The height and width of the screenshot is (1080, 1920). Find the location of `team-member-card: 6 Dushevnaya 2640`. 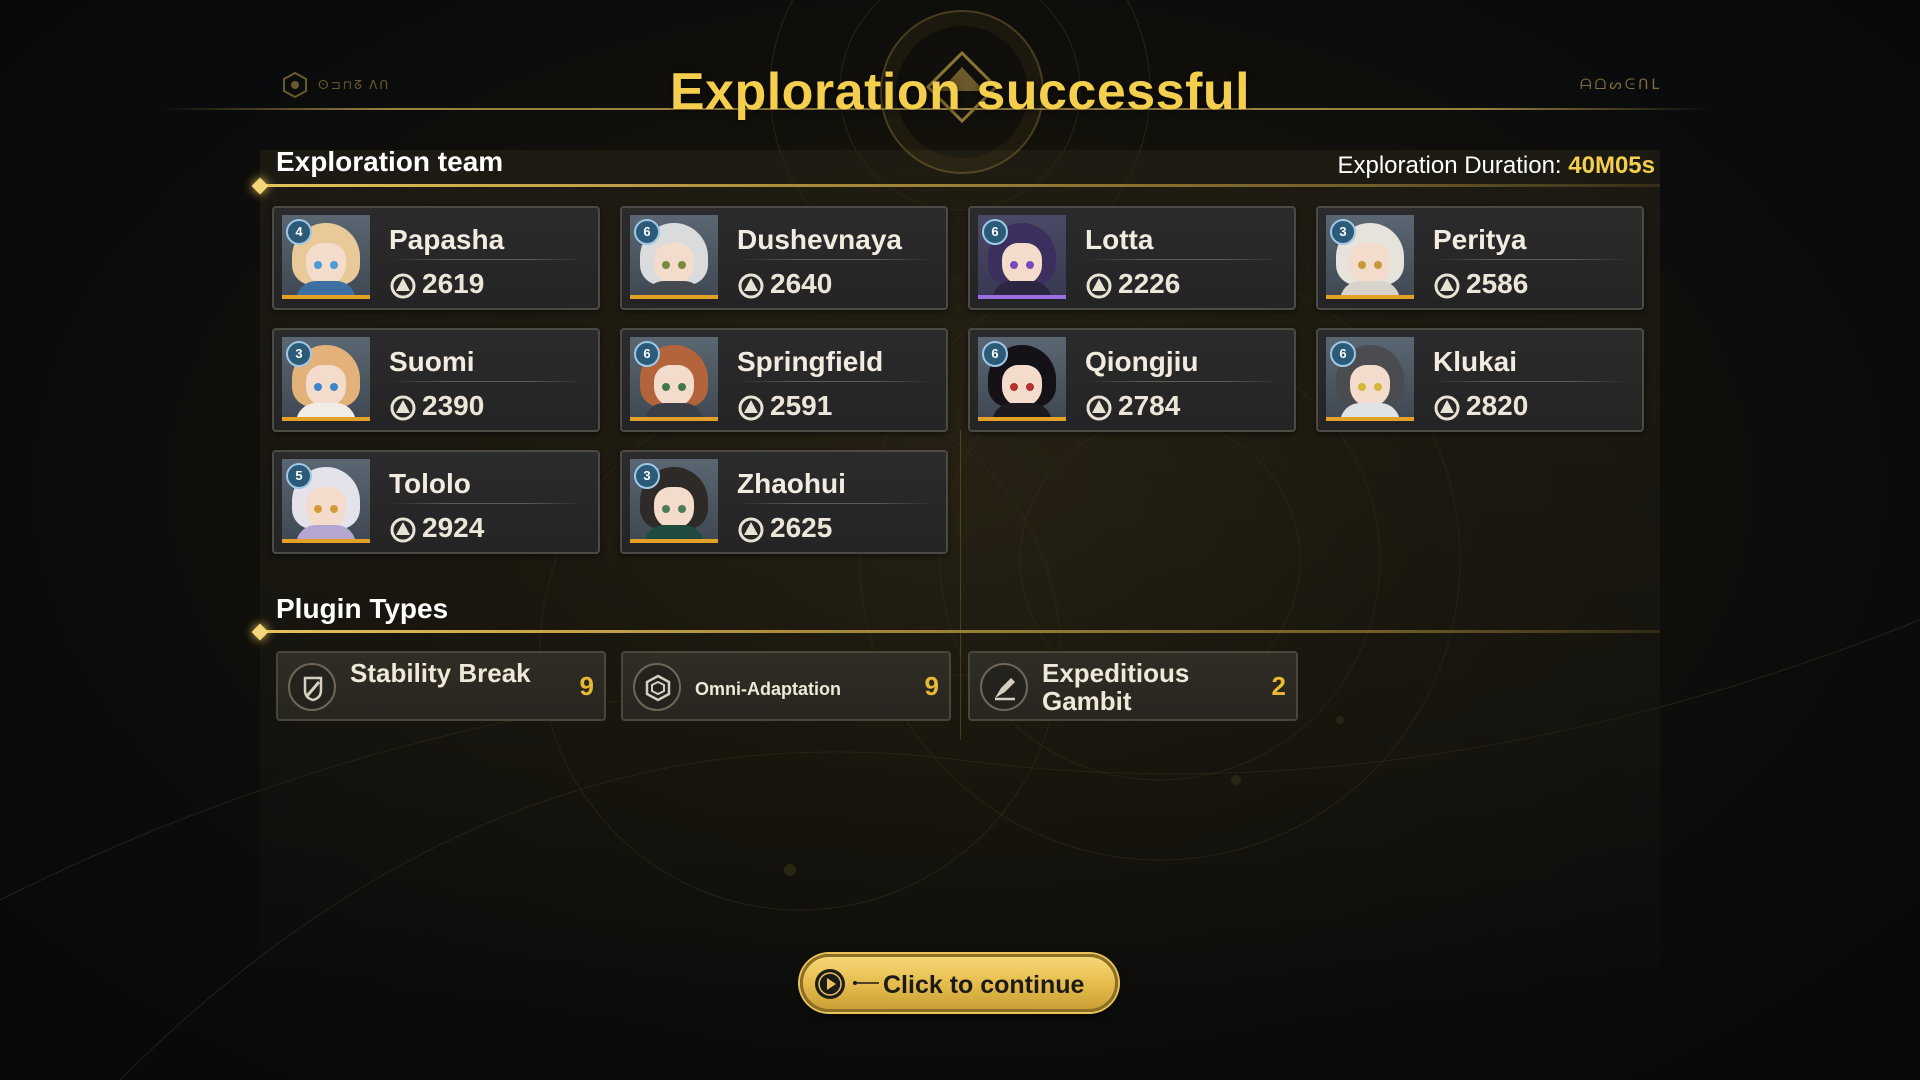

team-member-card: 6 Dushevnaya 2640 is located at coordinates (784, 258).